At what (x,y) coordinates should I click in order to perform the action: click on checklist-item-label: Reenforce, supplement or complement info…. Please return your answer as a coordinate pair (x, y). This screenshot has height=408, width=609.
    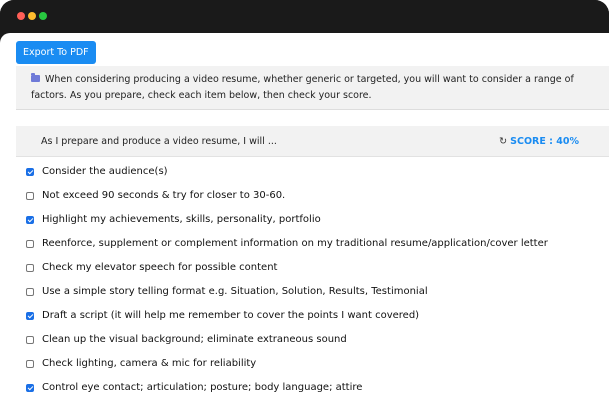
    Looking at the image, I should click on (295, 243).